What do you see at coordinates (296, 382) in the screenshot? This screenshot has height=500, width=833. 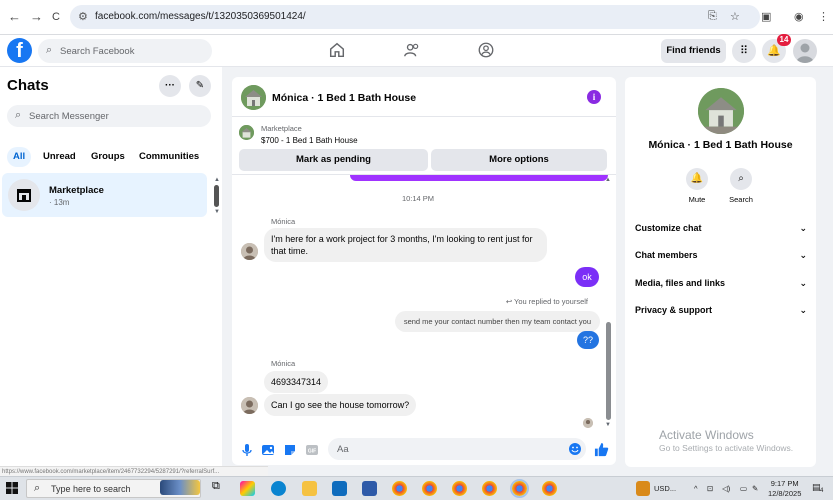 I see `incoming-message: 4693347314` at bounding box center [296, 382].